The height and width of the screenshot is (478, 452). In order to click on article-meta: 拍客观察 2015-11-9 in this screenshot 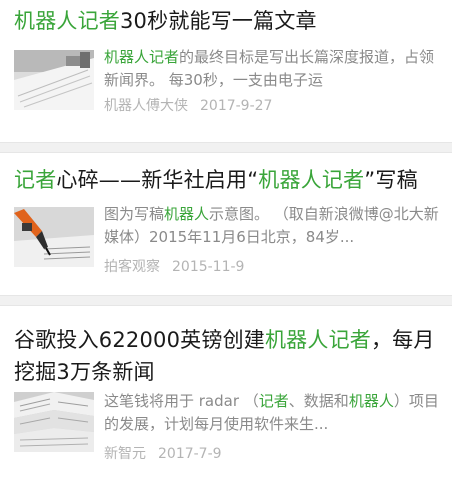, I will do `click(174, 267)`.